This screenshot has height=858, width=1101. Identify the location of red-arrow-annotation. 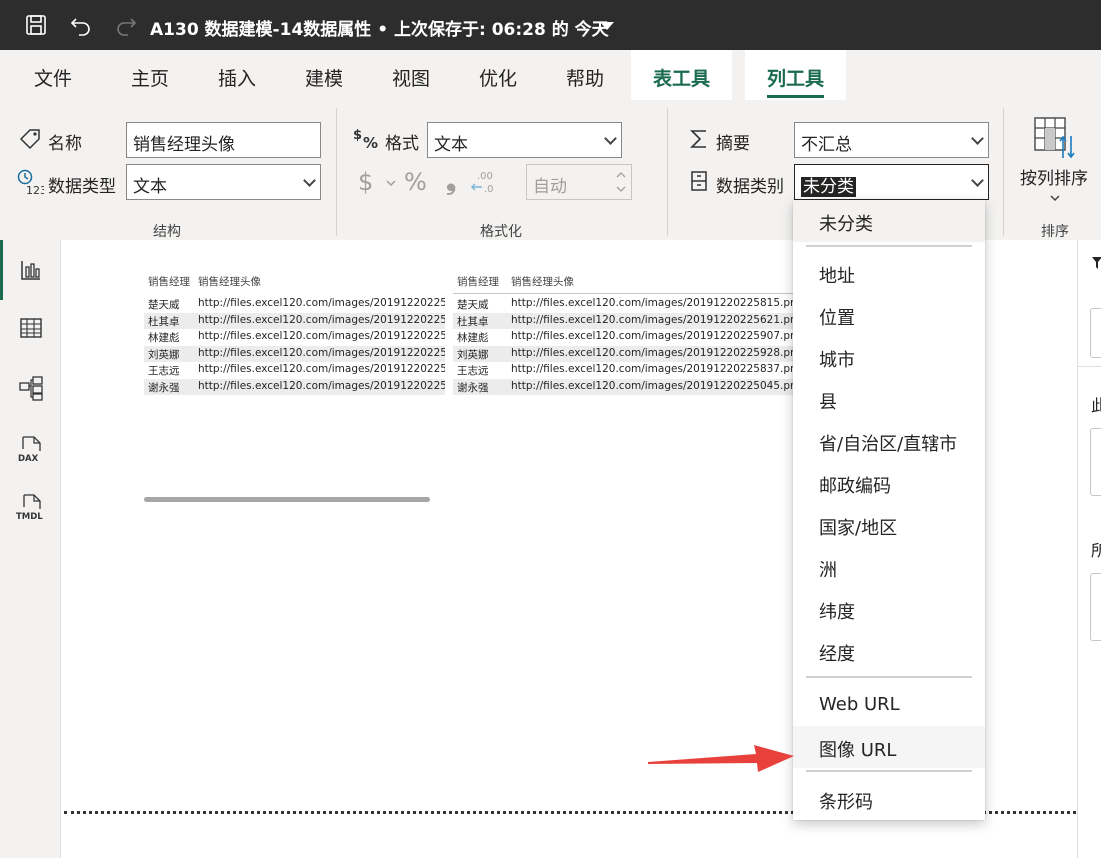
(721, 758).